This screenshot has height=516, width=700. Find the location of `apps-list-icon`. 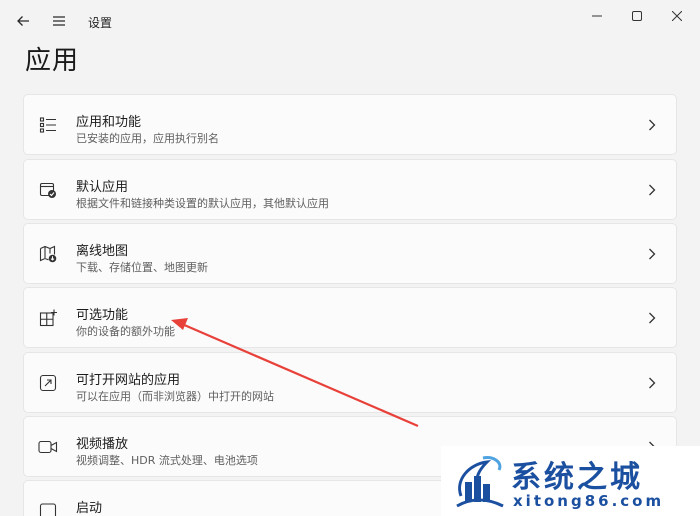

apps-list-icon is located at coordinates (48, 125).